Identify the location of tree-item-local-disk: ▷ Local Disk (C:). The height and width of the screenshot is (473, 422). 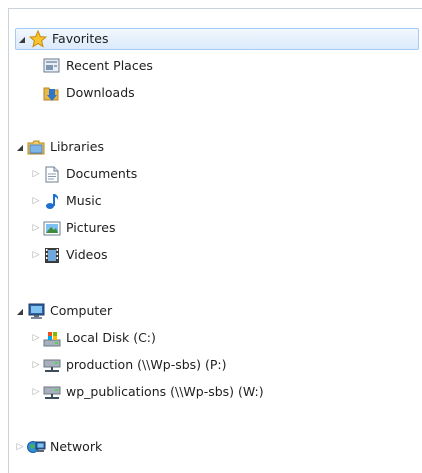
(85, 338).